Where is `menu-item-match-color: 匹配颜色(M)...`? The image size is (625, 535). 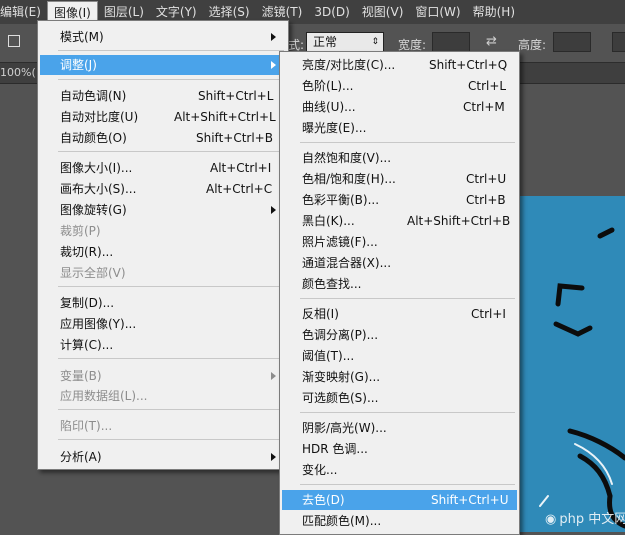
menu-item-match-color: 匹配颜色(M)... is located at coordinates (399, 521).